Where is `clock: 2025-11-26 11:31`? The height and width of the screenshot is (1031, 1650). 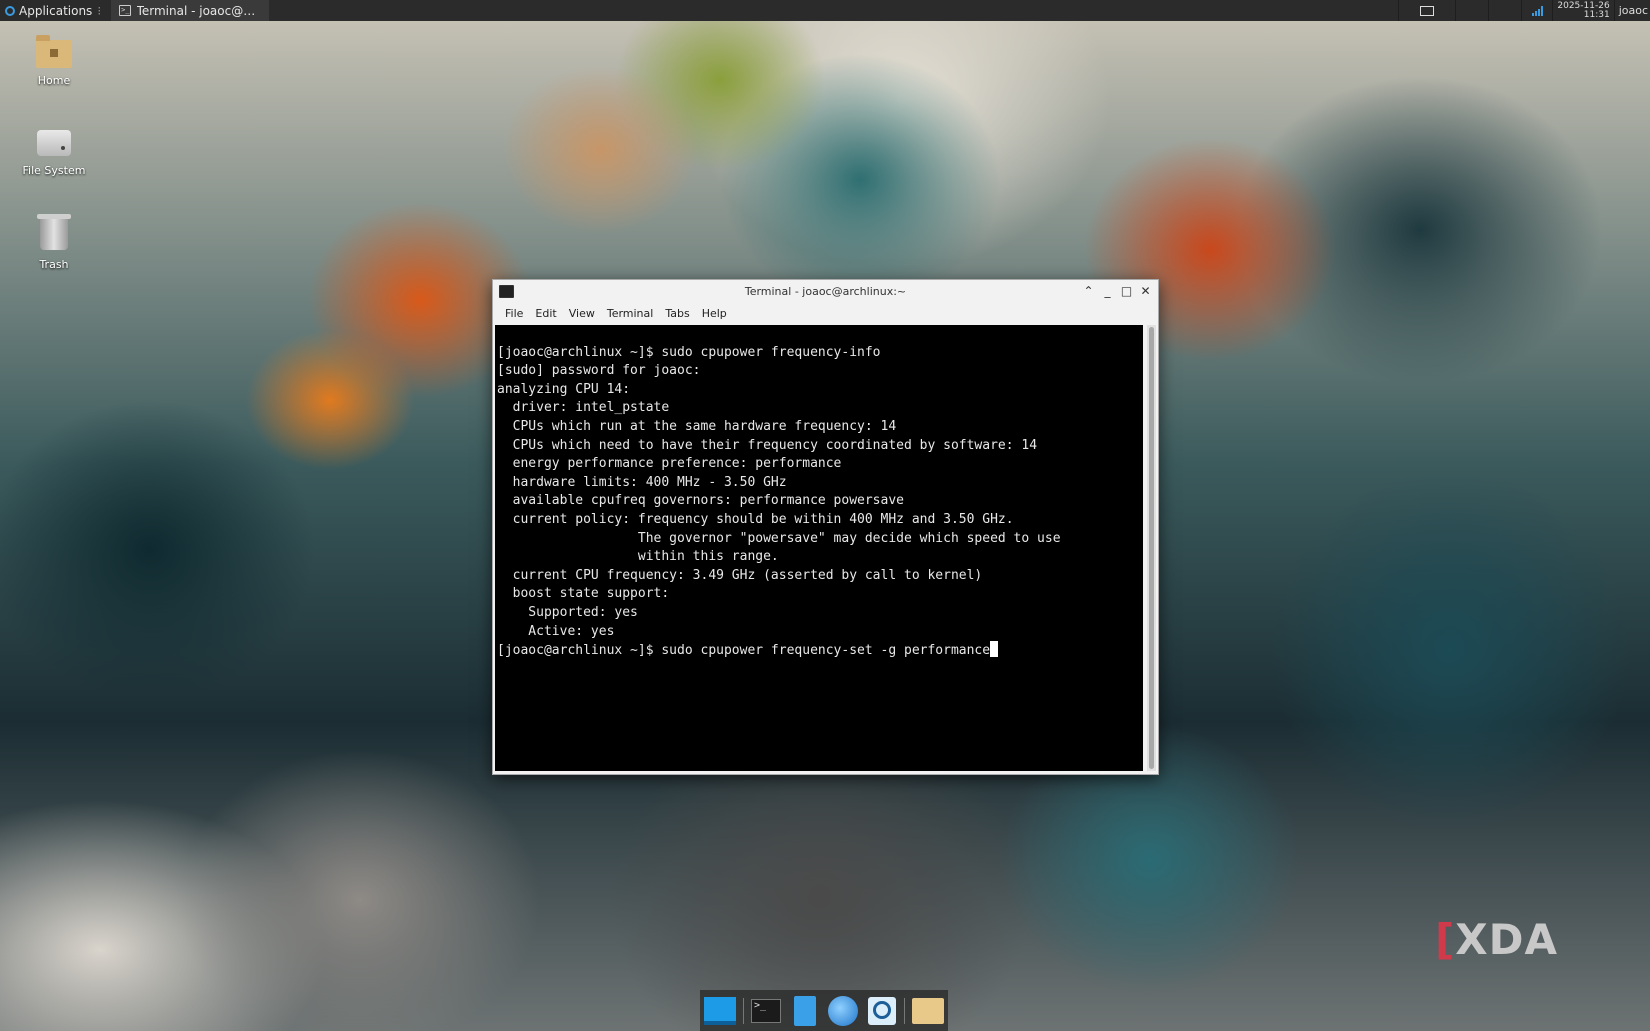
clock: 2025-11-26 11:31 is located at coordinates (1582, 10).